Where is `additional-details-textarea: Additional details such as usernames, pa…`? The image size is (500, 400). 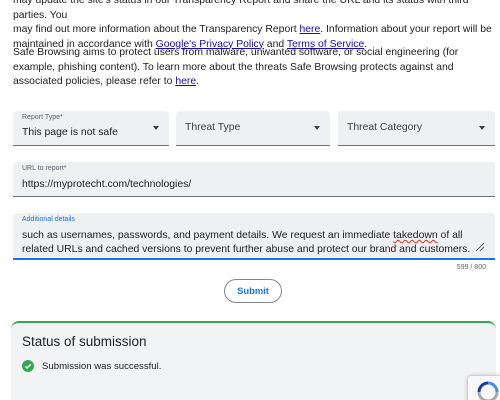
additional-details-textarea: Additional details such as usernames, pa… is located at coordinates (254, 236).